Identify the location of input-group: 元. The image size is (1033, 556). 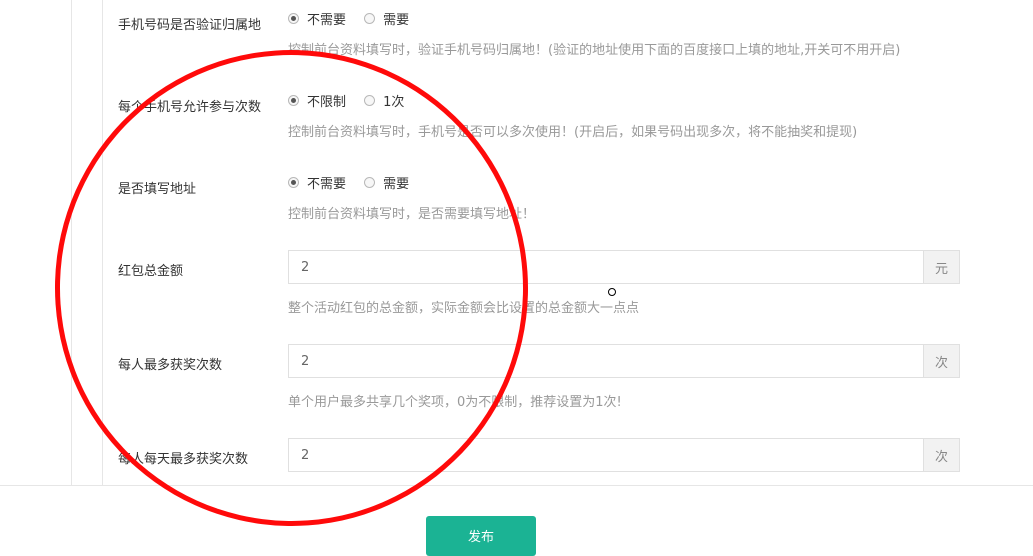
(624, 267).